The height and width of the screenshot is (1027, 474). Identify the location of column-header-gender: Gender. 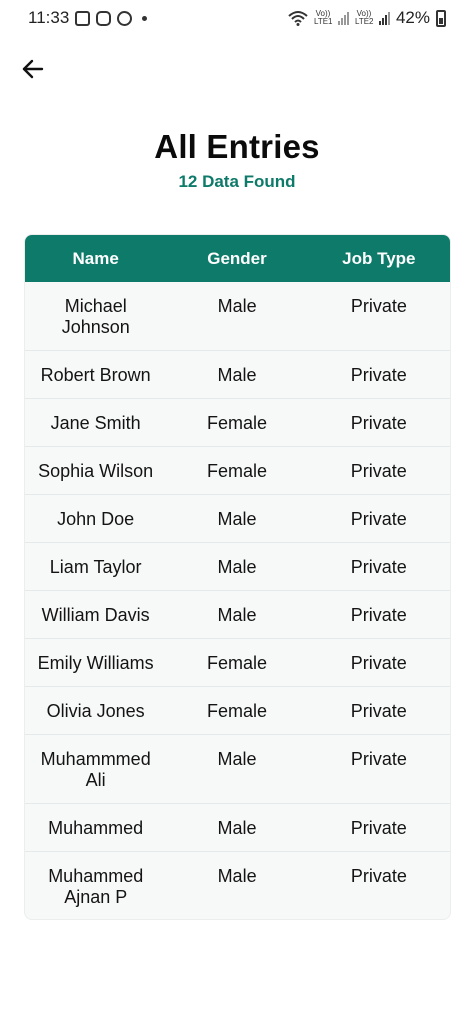
(237, 258).